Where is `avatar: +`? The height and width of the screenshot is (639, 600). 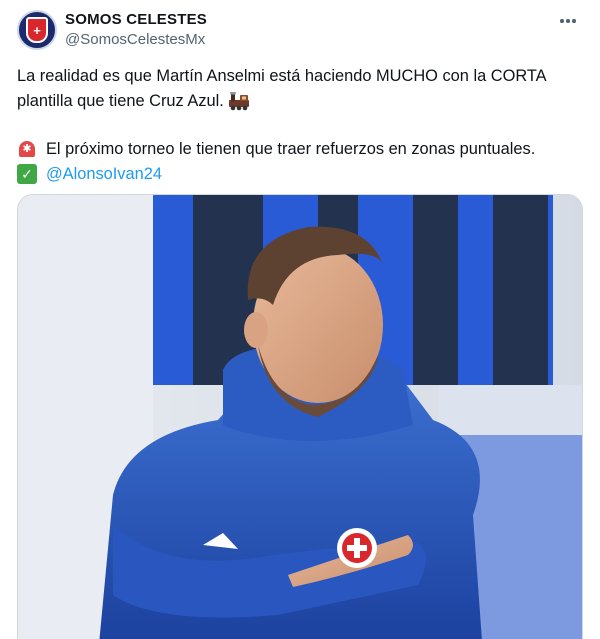 avatar: + is located at coordinates (37, 30).